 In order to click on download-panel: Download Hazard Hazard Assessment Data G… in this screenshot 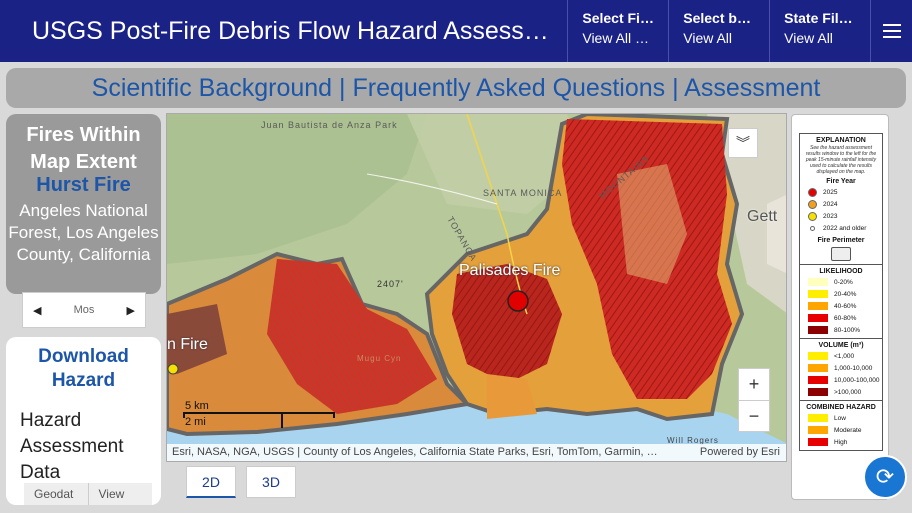, I will do `click(83, 421)`.